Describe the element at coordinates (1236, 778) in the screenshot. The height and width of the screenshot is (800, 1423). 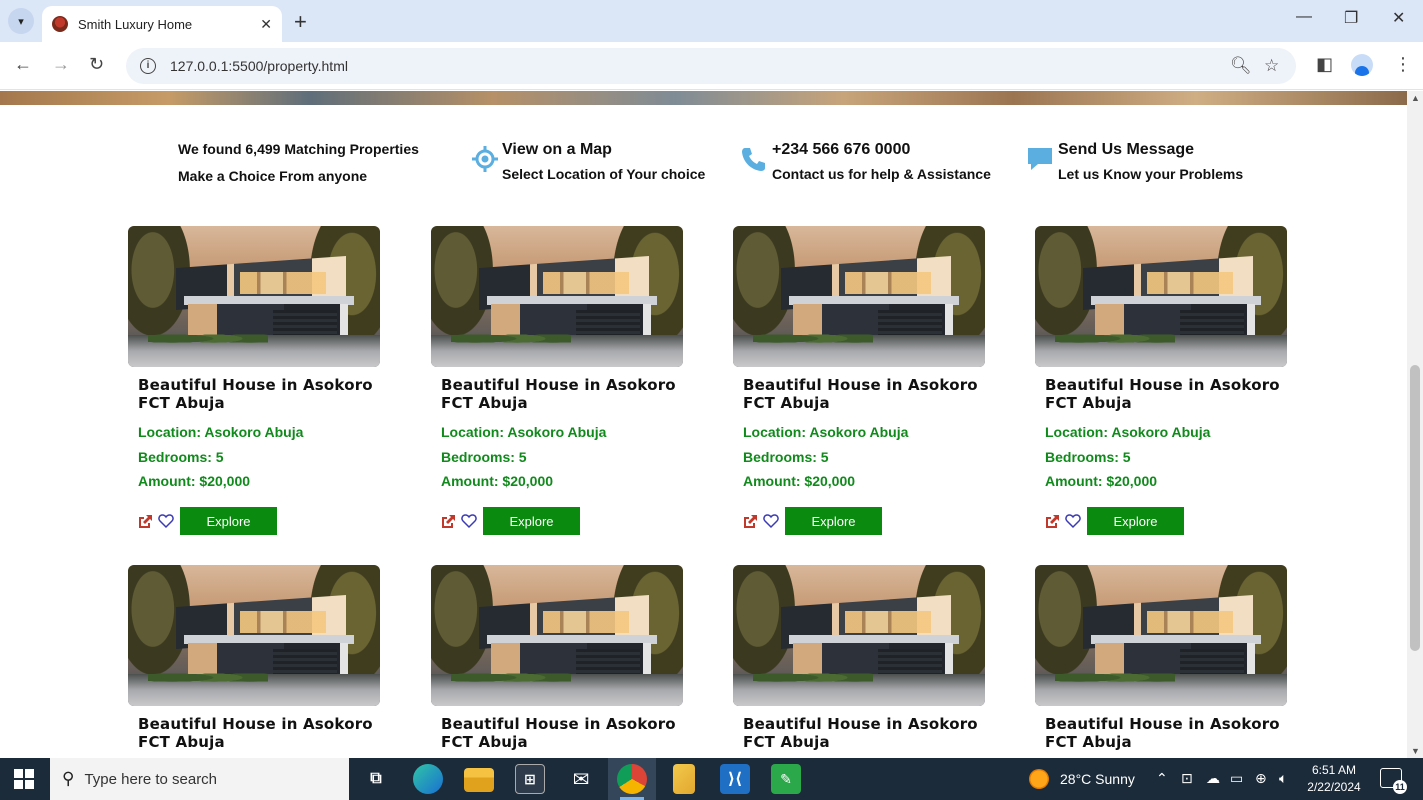
I see `battery-icon: ▭` at that location.